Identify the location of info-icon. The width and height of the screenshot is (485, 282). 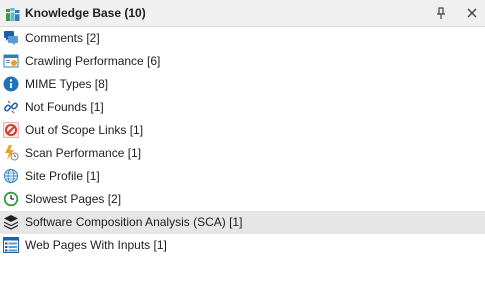
(11, 84).